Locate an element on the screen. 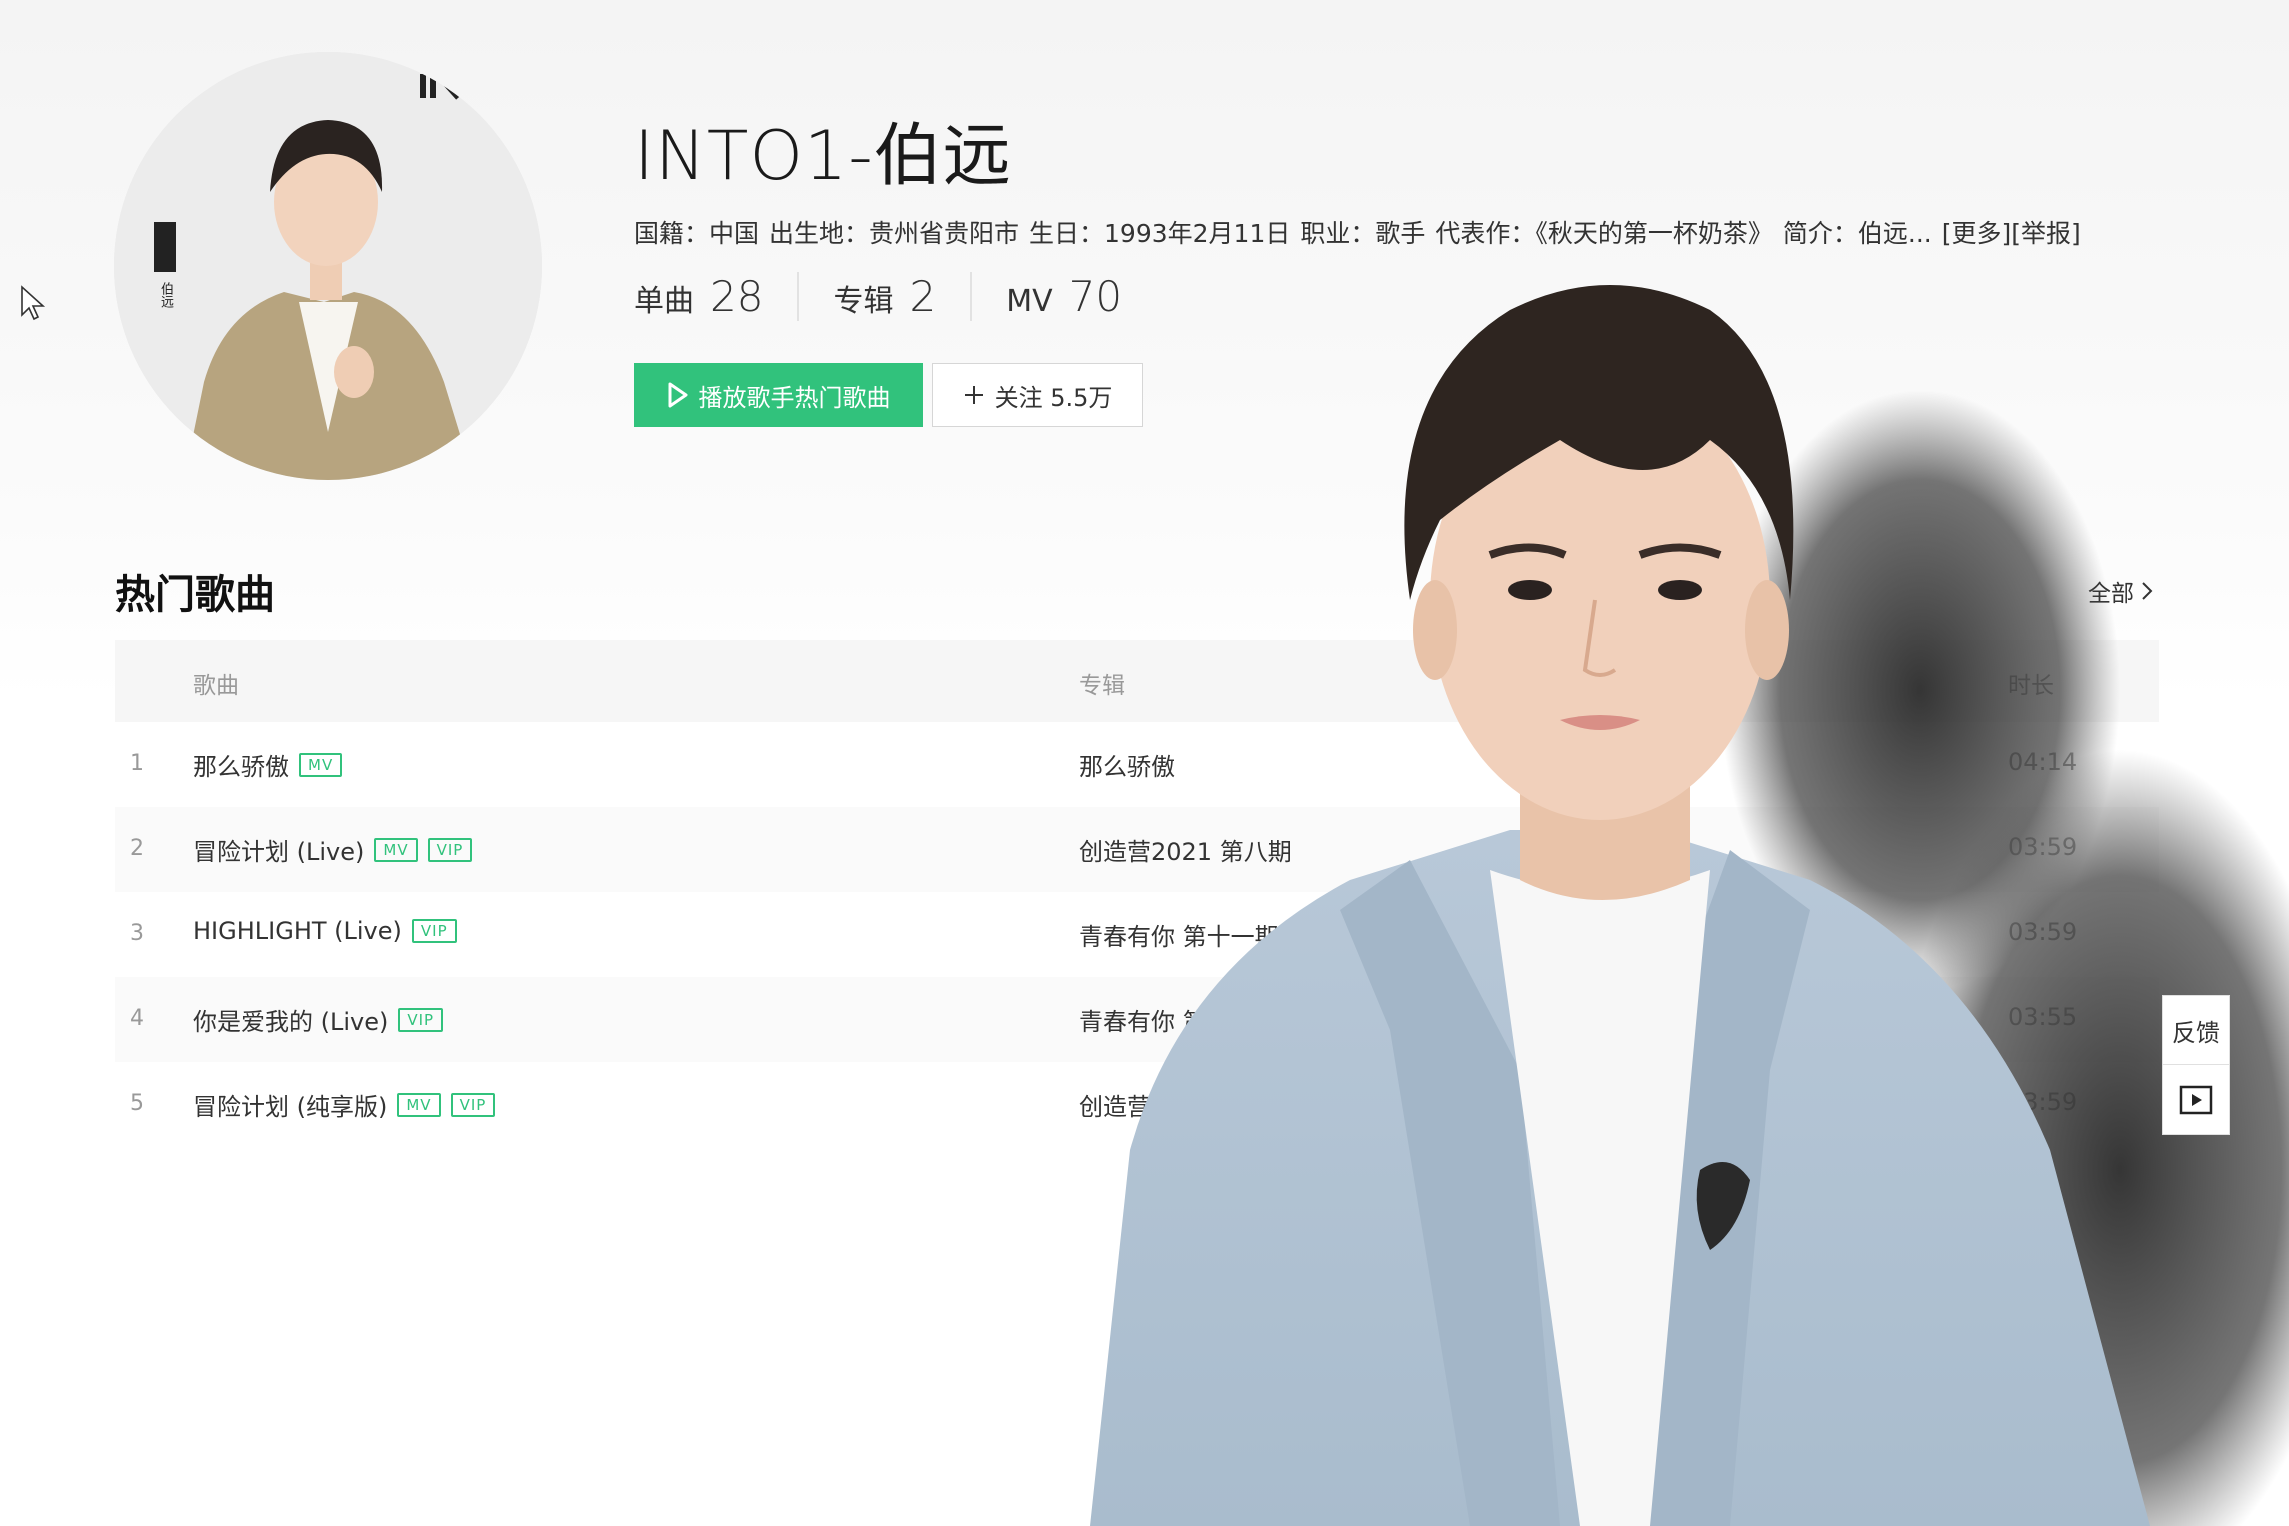  meta-representative: 代表作：《秋天的第一杯奶茶》 is located at coordinates (1604, 233).